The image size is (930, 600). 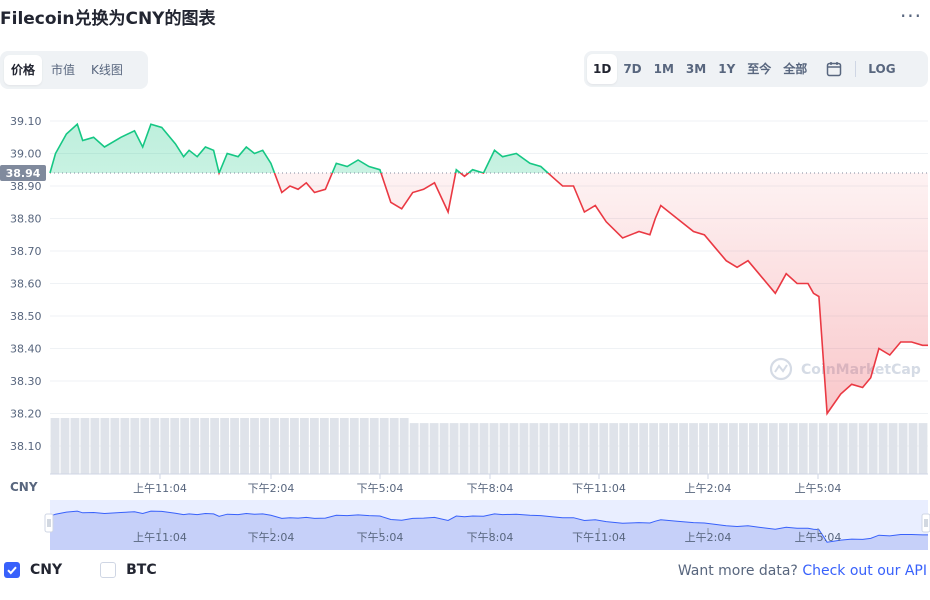 I want to click on y-tick-label: 38.20, so click(x=26, y=414).